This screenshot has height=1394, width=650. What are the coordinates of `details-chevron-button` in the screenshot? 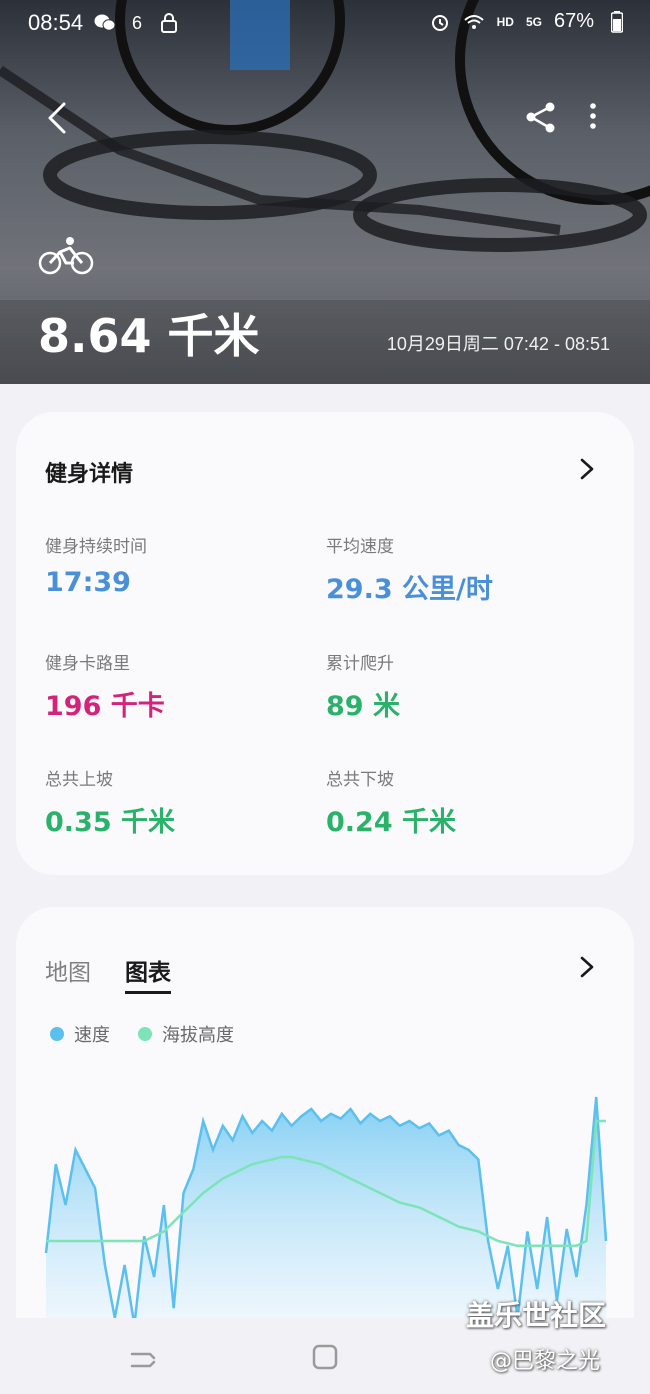 It's located at (587, 469).